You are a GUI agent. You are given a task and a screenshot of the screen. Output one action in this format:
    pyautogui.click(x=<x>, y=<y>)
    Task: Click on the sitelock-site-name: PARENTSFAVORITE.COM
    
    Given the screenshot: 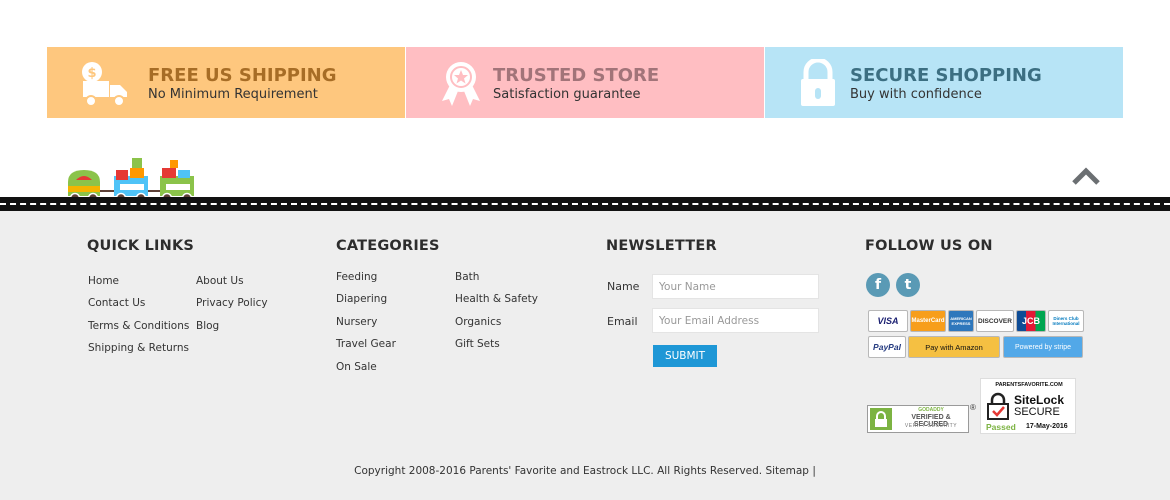 What is the action you would take?
    pyautogui.click(x=1029, y=385)
    